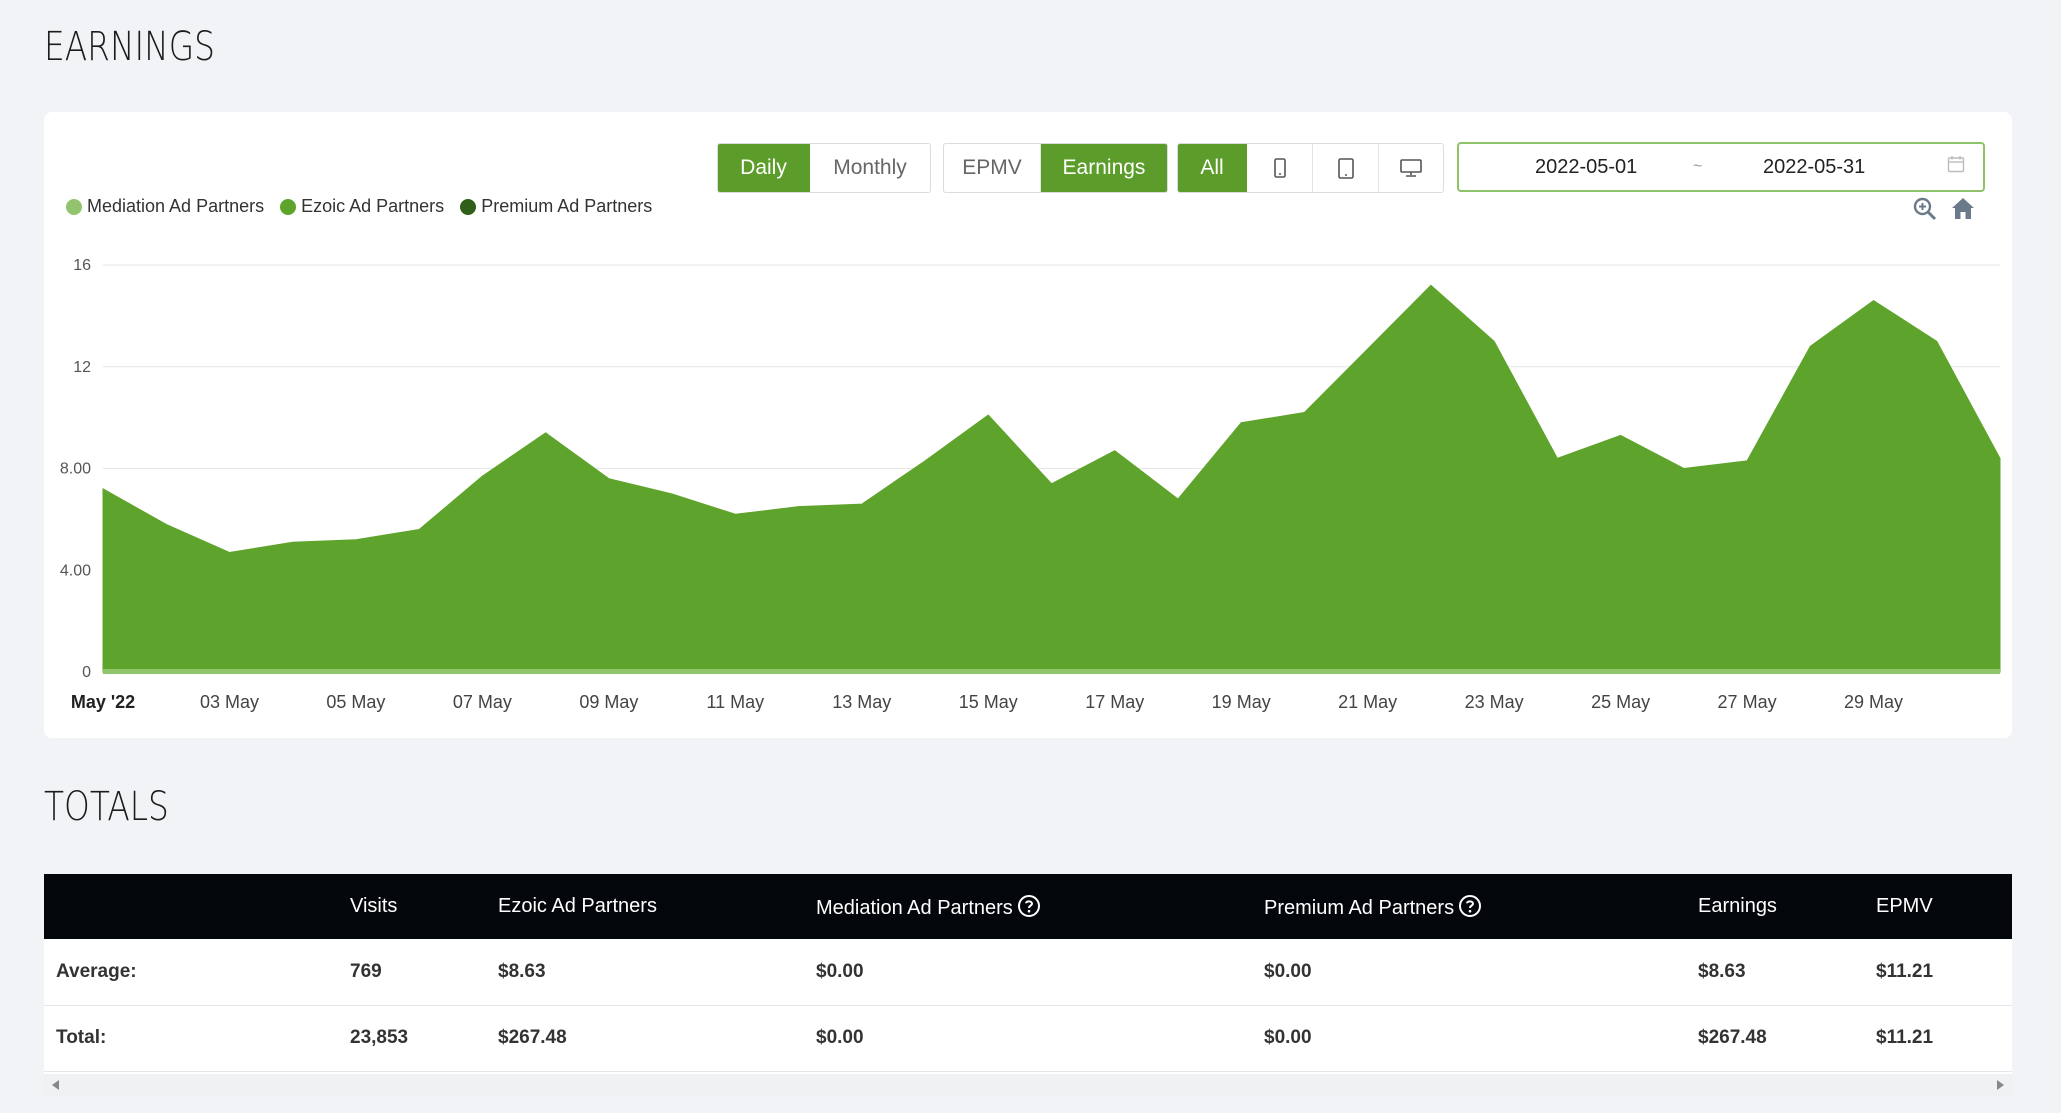 This screenshot has width=2061, height=1113. Describe the element at coordinates (468, 206) in the screenshot. I see `legend-dot-premium` at that location.